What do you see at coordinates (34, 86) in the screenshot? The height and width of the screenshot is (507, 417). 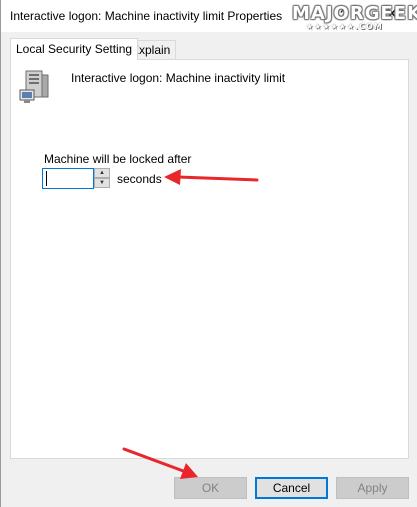 I see `server-computer-icon` at bounding box center [34, 86].